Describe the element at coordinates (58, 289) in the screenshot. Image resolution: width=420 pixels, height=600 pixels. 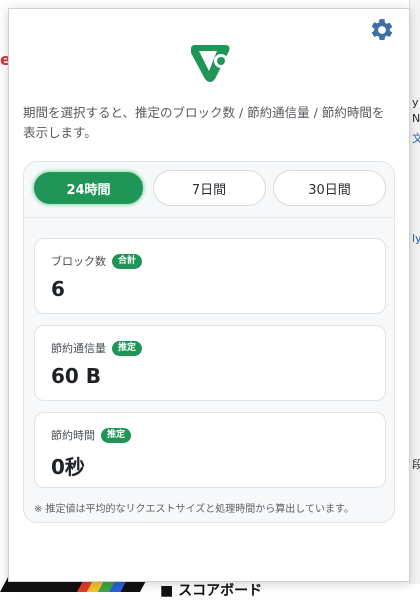
I see `card-value: 6` at that location.